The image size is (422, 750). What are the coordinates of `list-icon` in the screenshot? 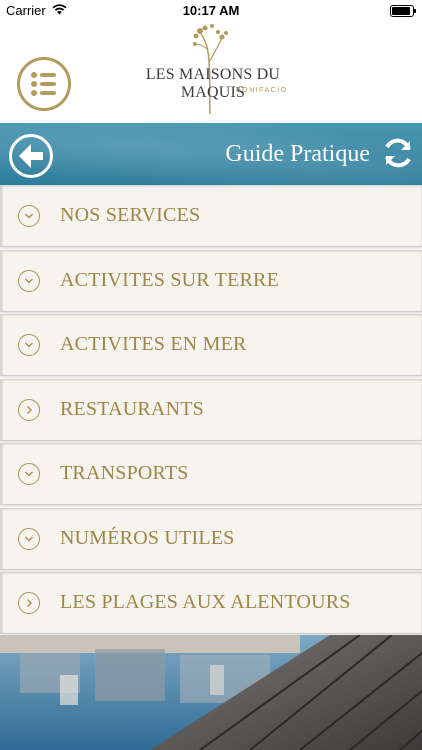 It's located at (43, 84).